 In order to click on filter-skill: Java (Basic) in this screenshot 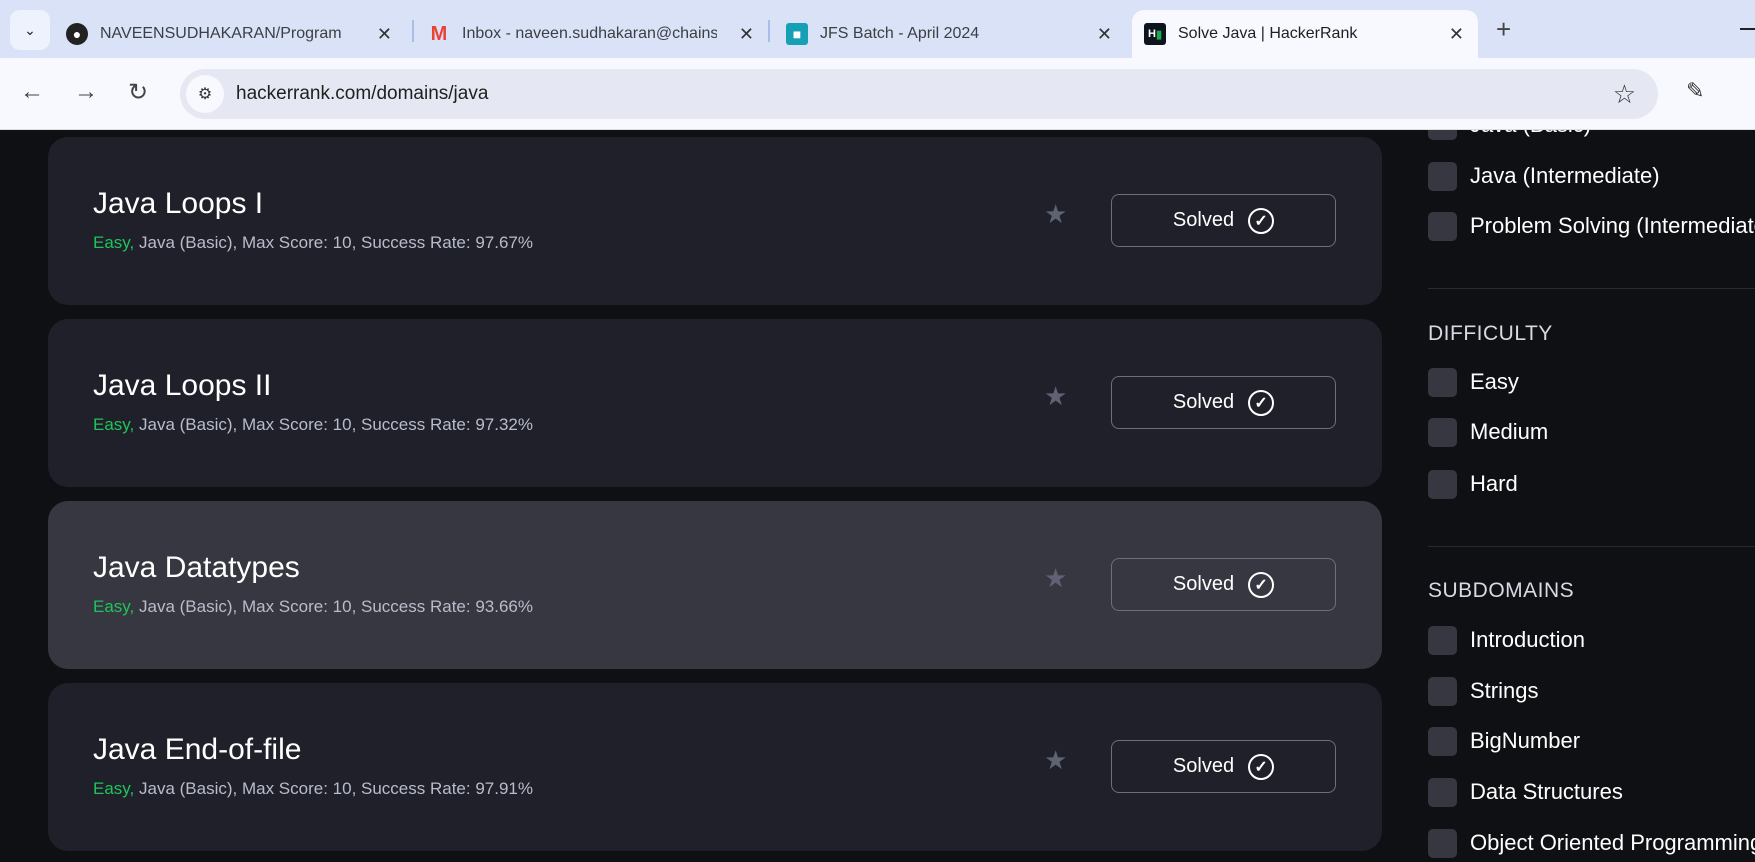, I will do `click(1509, 135)`.